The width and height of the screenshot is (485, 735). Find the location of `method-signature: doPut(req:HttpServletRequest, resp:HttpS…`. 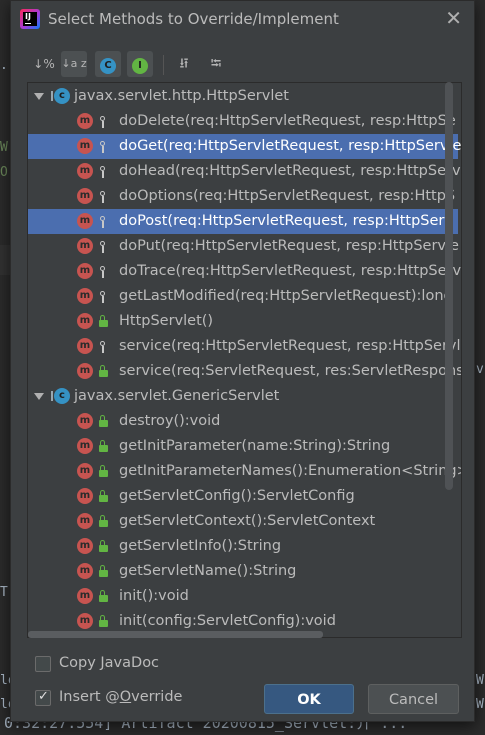

method-signature: doPut(req:HttpServletRequest, resp:HttpS… is located at coordinates (289, 246).